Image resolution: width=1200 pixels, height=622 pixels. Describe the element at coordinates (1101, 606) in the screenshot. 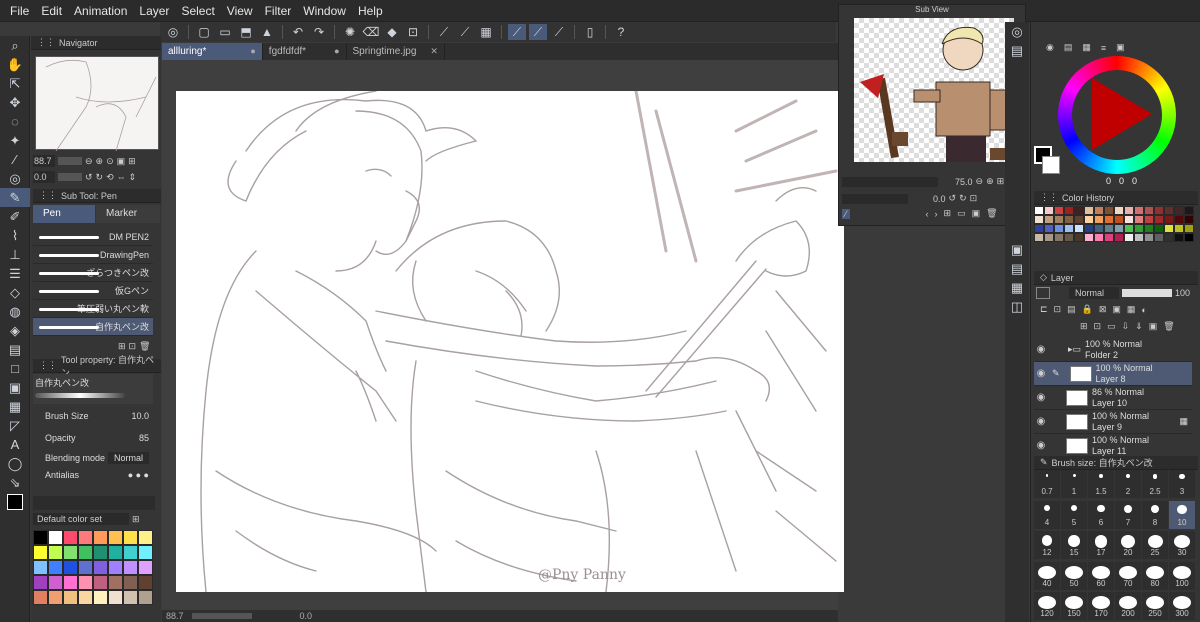

I see `brush-size-option: 170` at that location.